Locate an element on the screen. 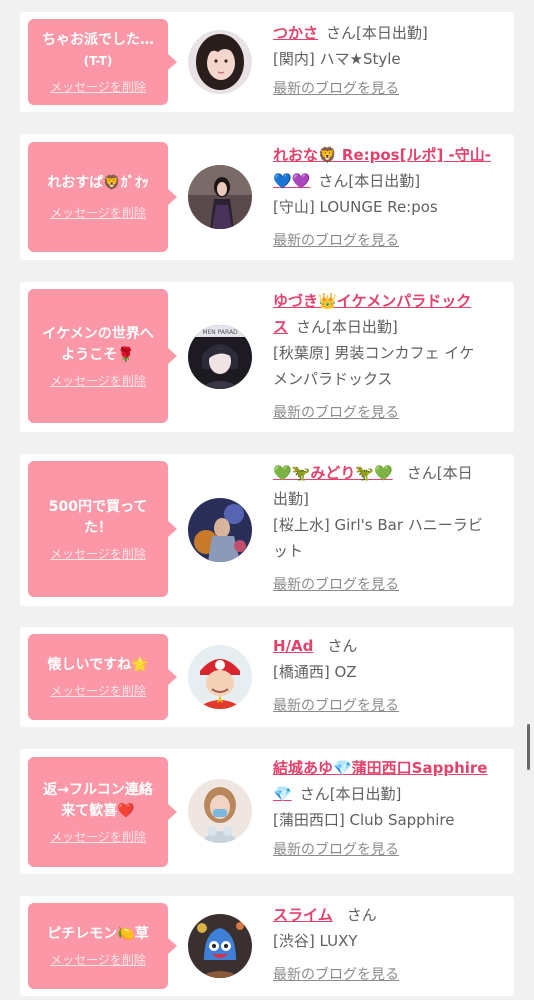  message-bubble: 懐しいですね🌟 メッセージを削除 is located at coordinates (102, 677).